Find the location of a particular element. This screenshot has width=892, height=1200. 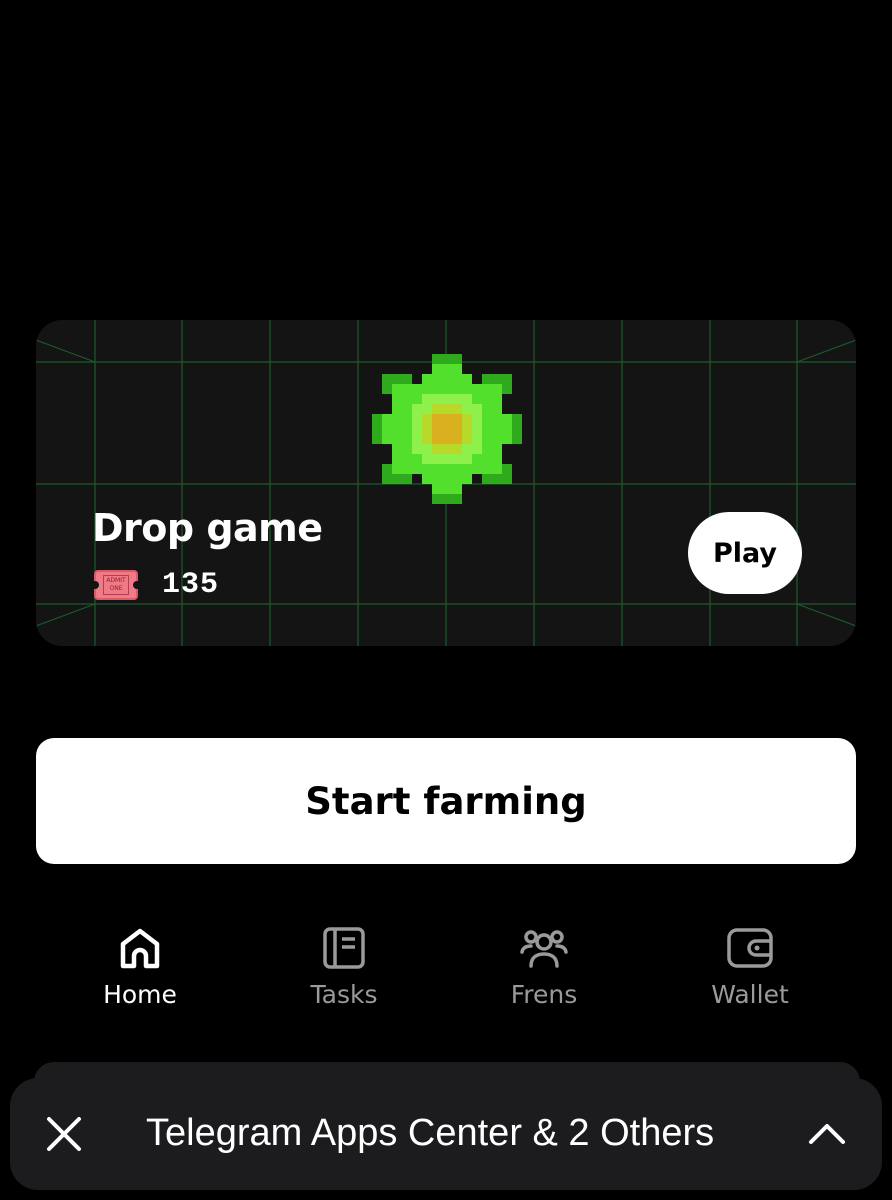

home-icon is located at coordinates (140, 948).